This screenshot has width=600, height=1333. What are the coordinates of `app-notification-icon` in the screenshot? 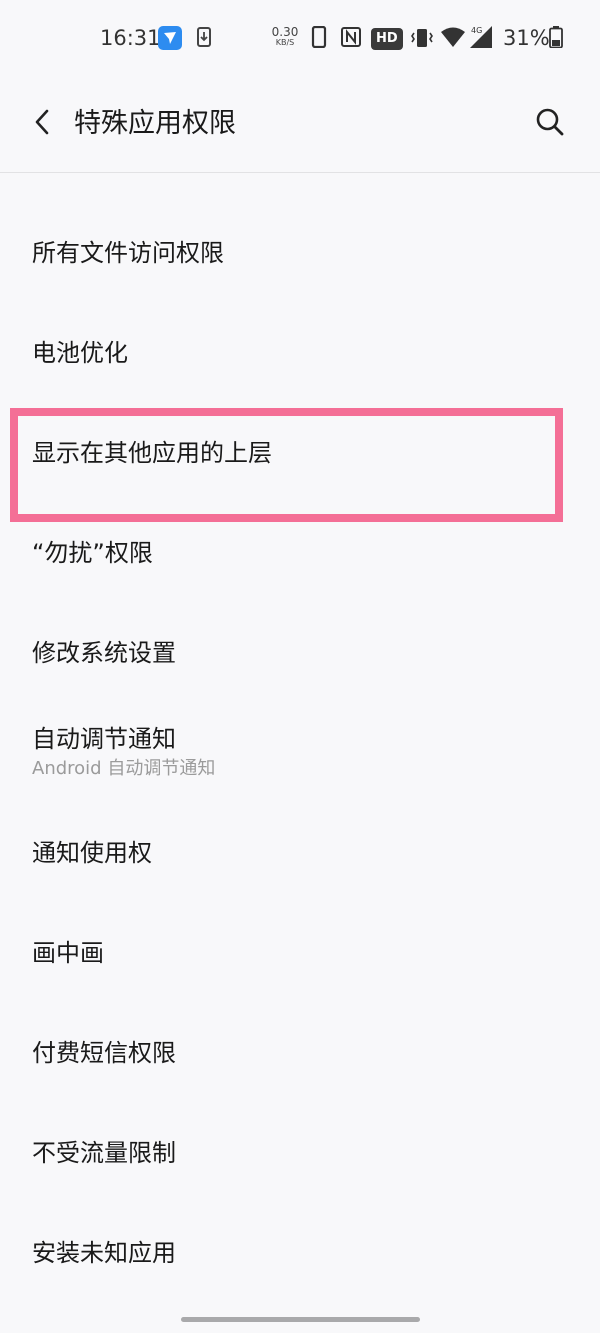 It's located at (170, 38).